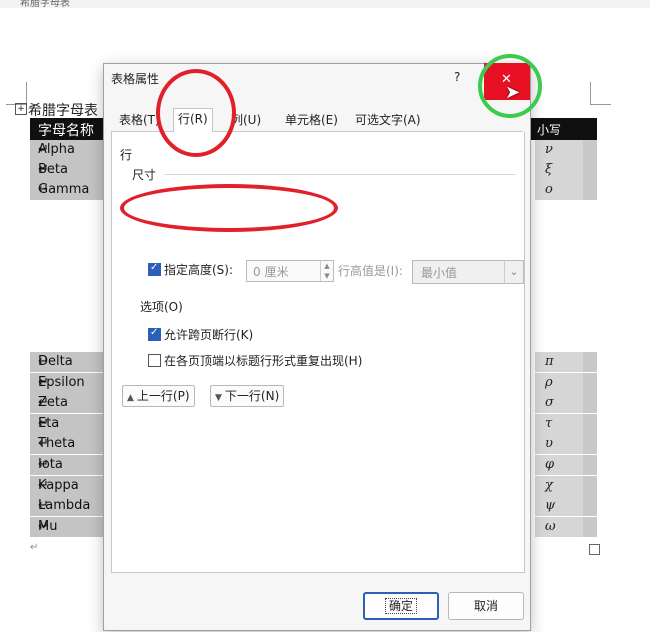 The height and width of the screenshot is (632, 650). I want to click on triangle-up-icon: ▲, so click(130, 398).